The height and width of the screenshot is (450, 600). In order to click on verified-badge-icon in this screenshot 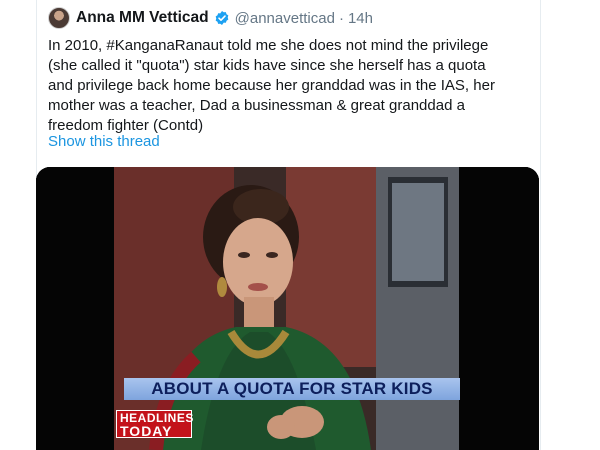, I will do `click(221, 18)`.